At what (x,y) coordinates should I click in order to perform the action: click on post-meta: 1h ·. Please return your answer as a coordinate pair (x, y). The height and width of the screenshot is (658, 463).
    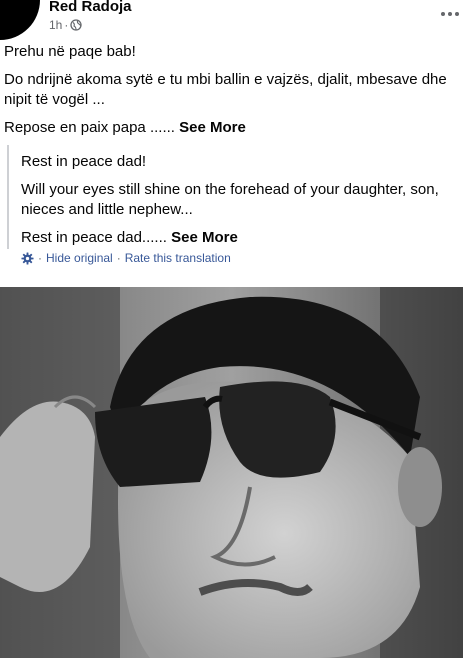
    Looking at the image, I should click on (66, 25).